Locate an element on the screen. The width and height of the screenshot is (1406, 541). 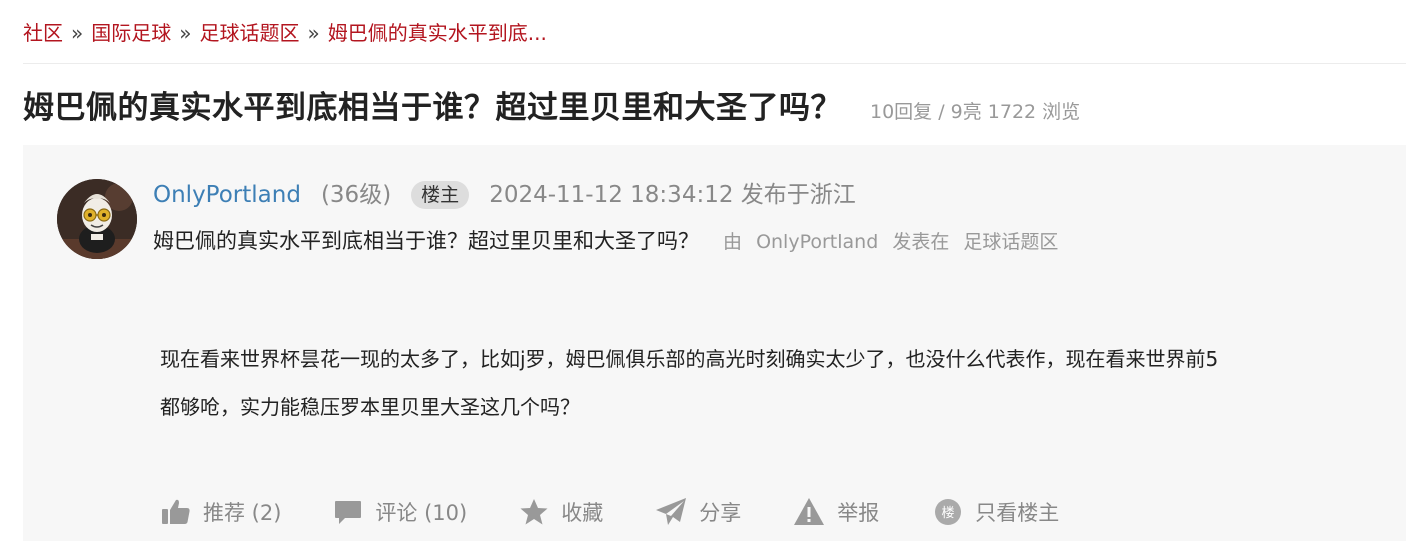
share-icon is located at coordinates (671, 511).